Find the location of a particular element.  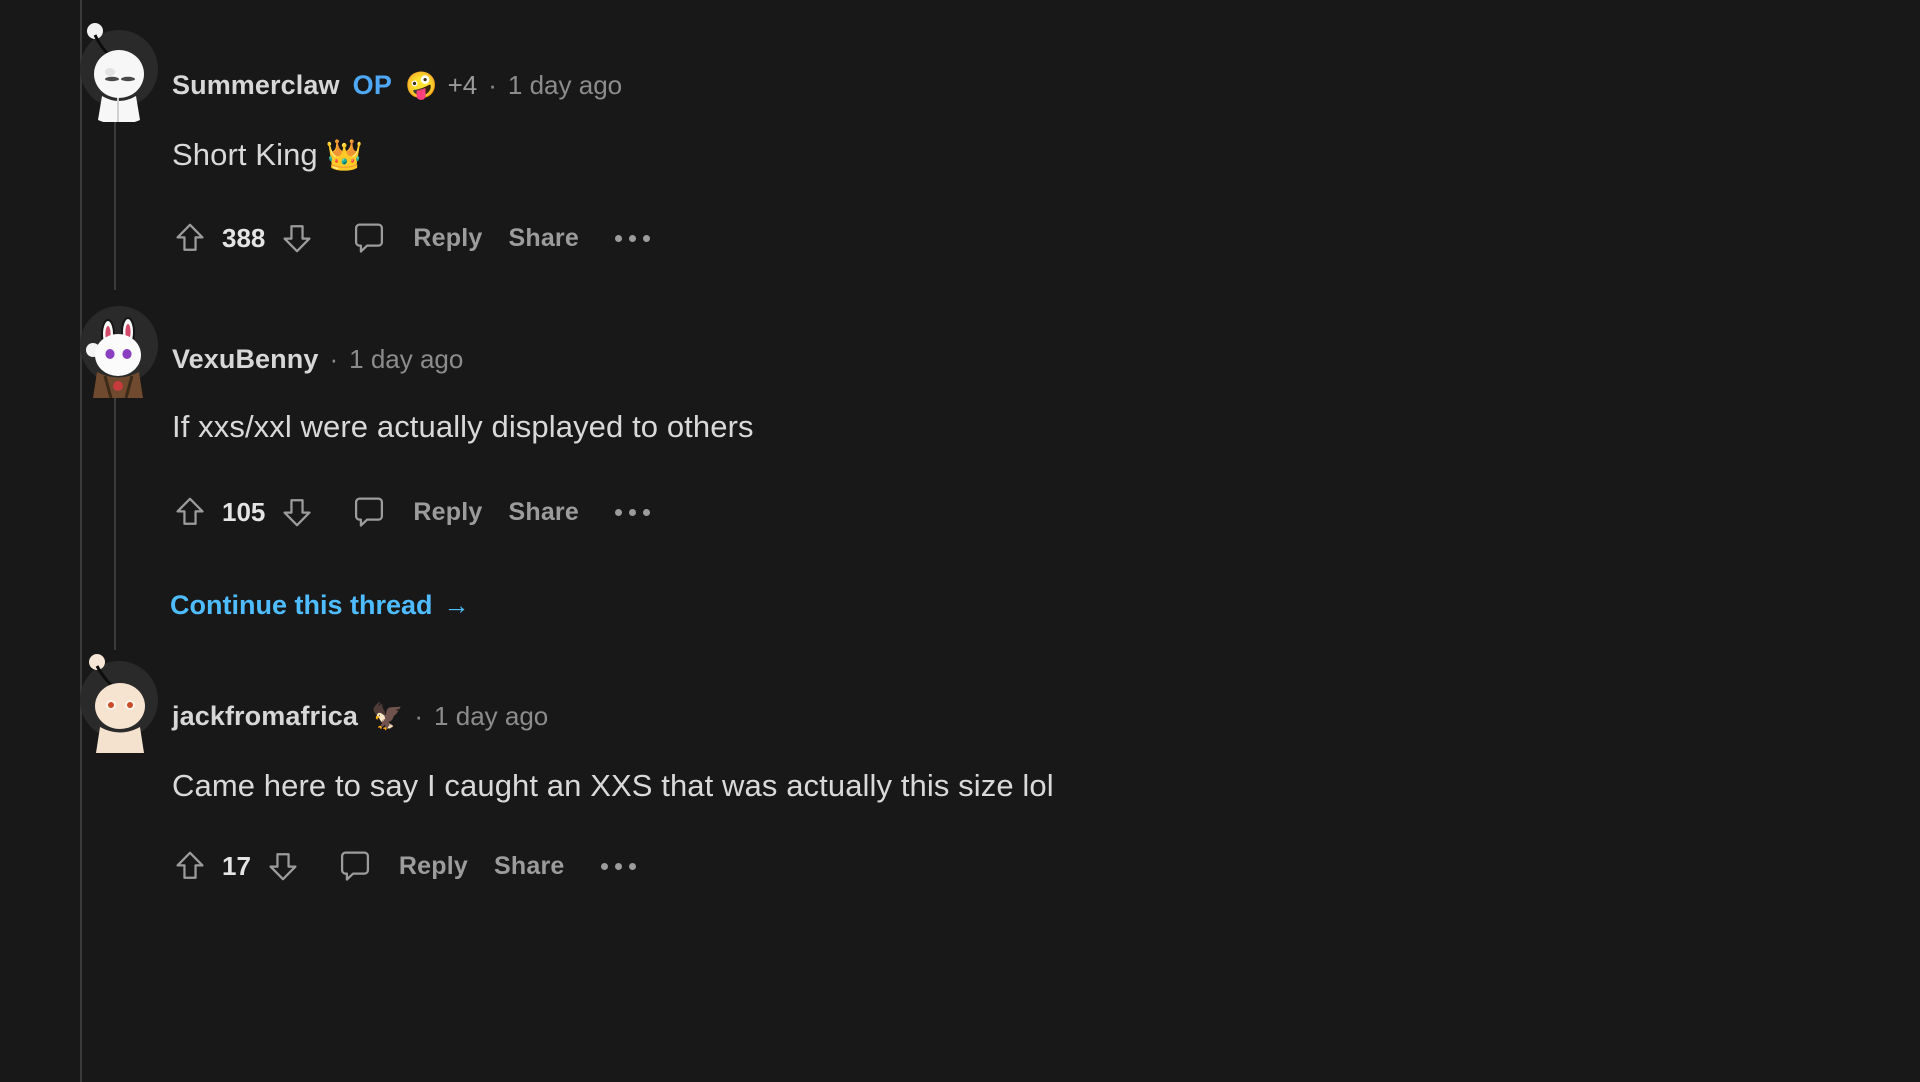

comment-header: jackfromafrica 🦅 · 1 day ago is located at coordinates (360, 716).